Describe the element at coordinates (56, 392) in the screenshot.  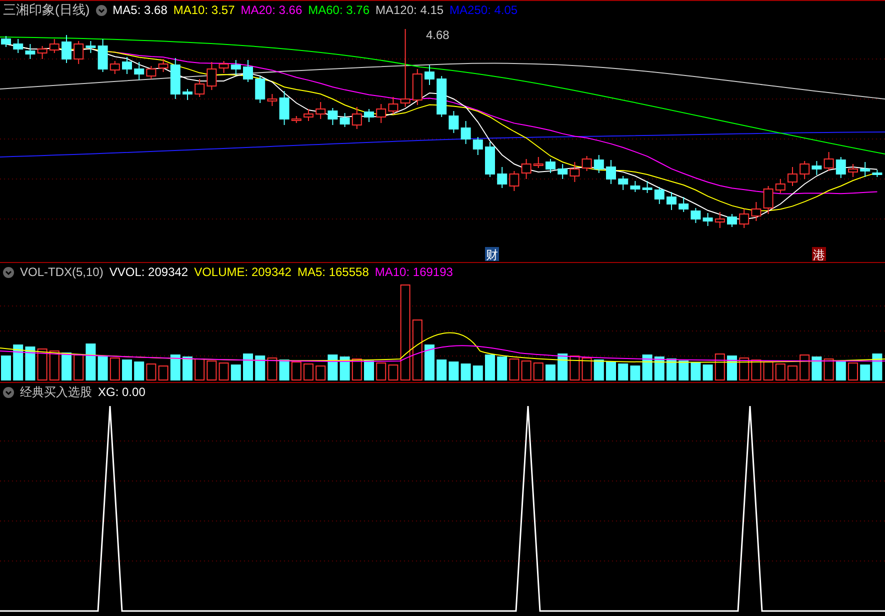
I see `indicator-title: 经典买入选股` at that location.